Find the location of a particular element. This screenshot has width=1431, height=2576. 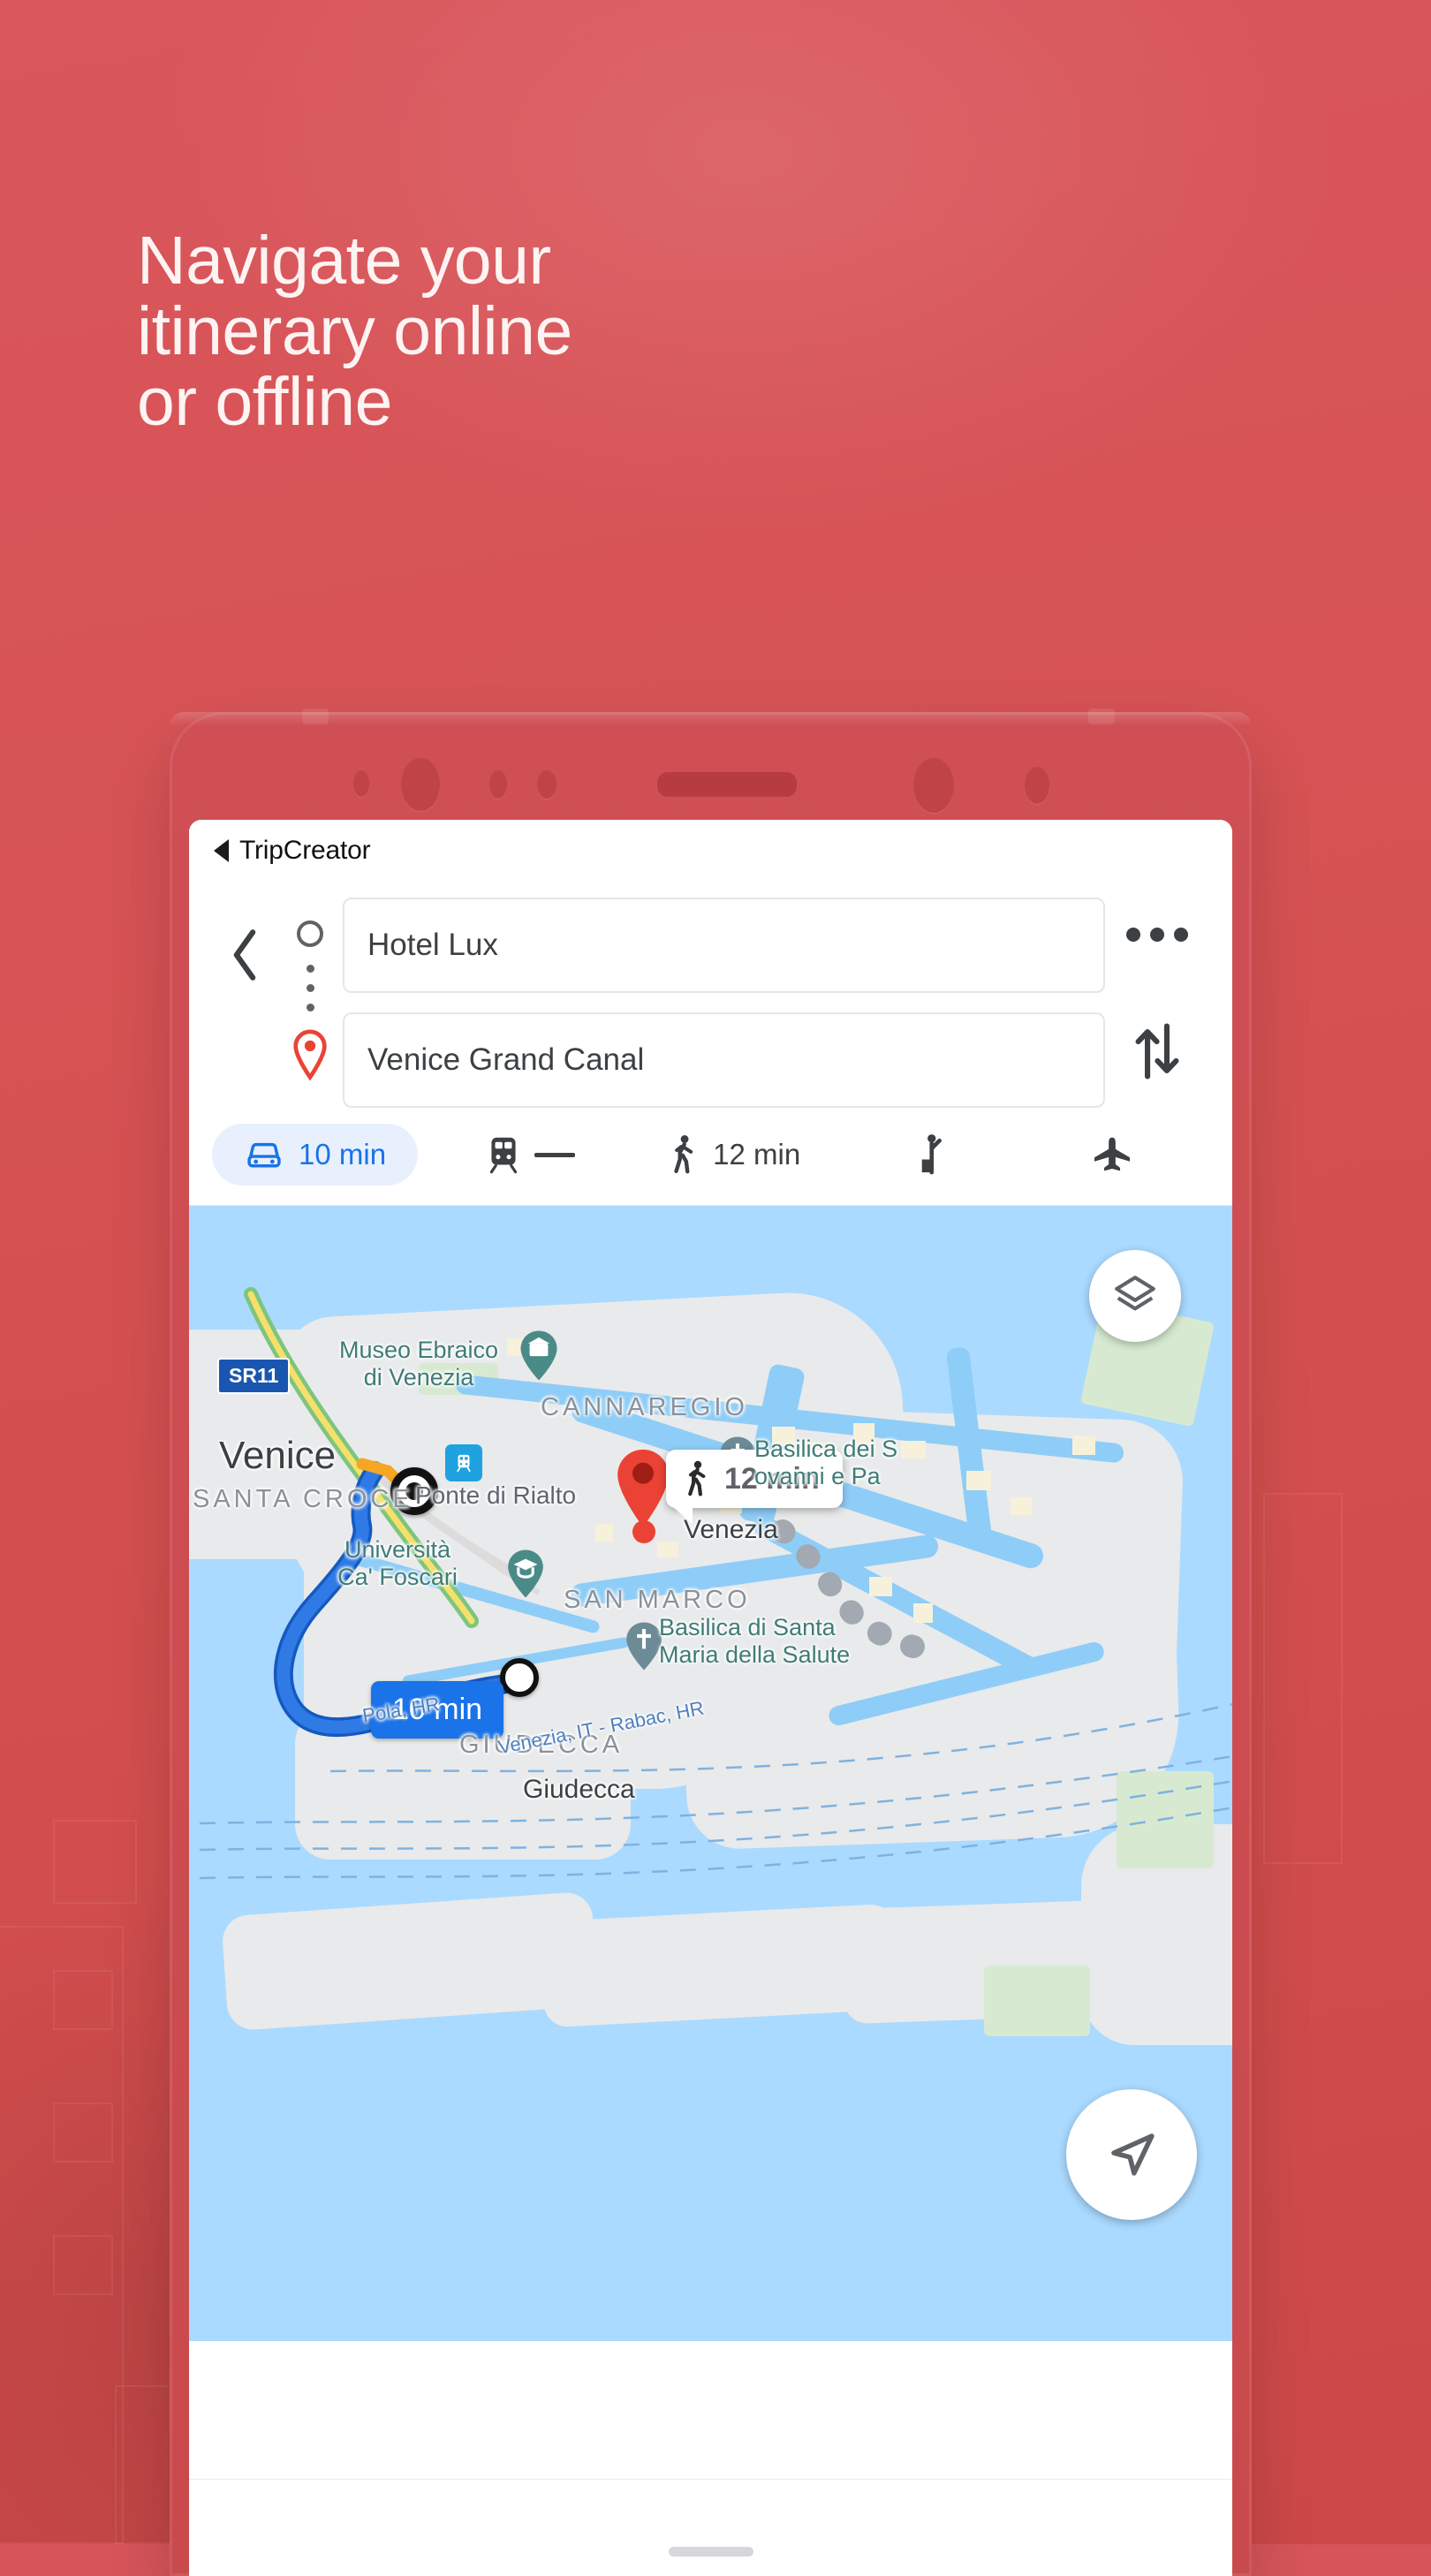

back-button is located at coordinates (244, 932).